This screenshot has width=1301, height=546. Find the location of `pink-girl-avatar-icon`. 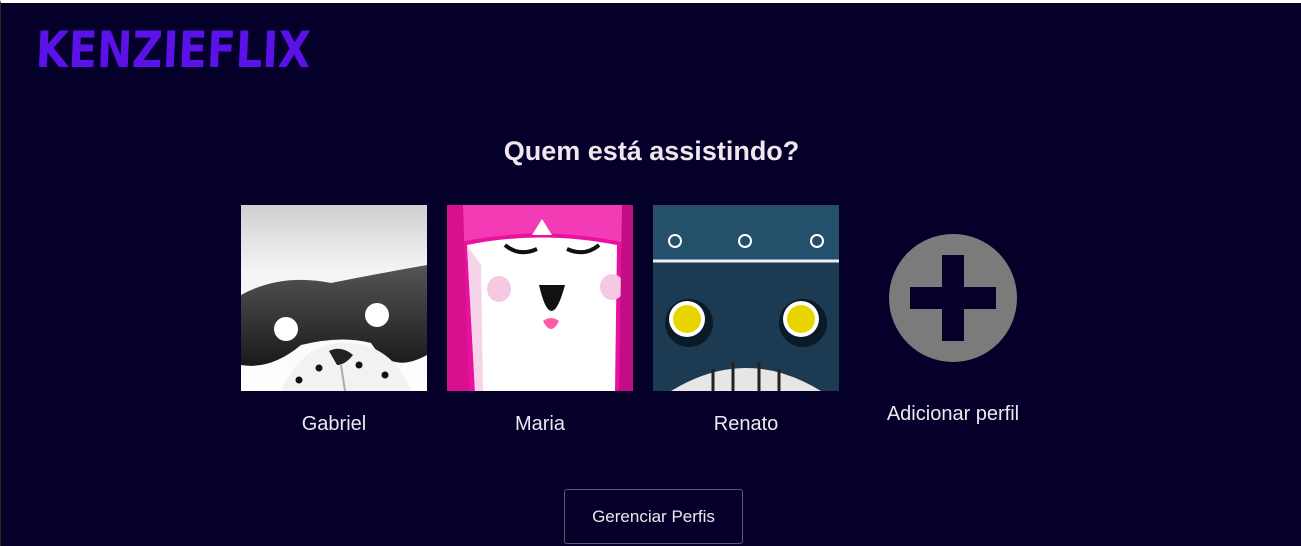

pink-girl-avatar-icon is located at coordinates (540, 298).